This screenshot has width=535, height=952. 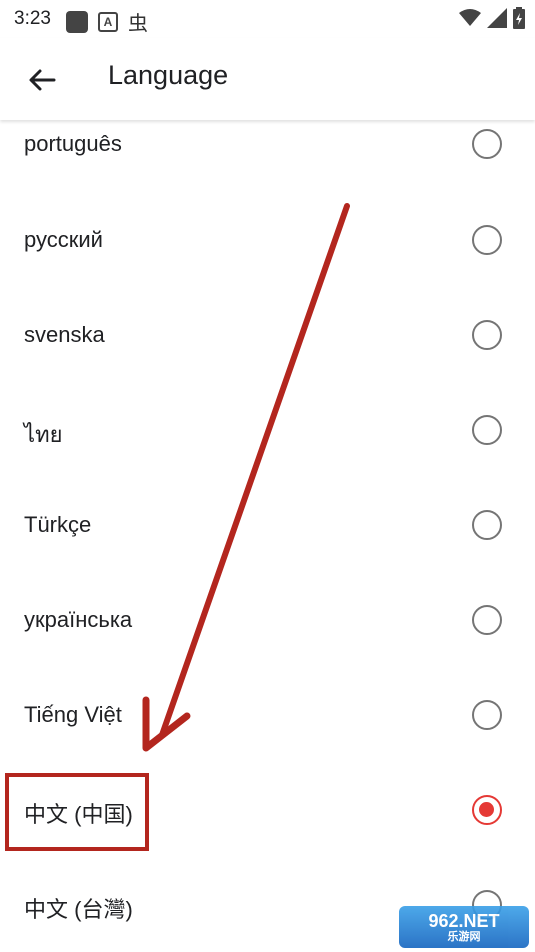 I want to click on watermark-logo: 962.NET 乐游网, so click(x=464, y=927).